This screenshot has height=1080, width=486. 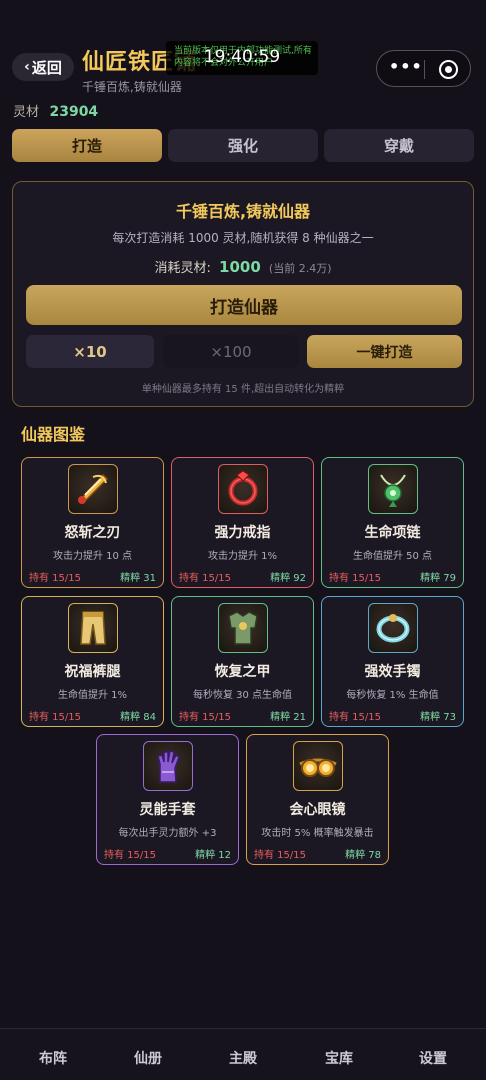 I want to click on necklace-icon, so click(x=393, y=490).